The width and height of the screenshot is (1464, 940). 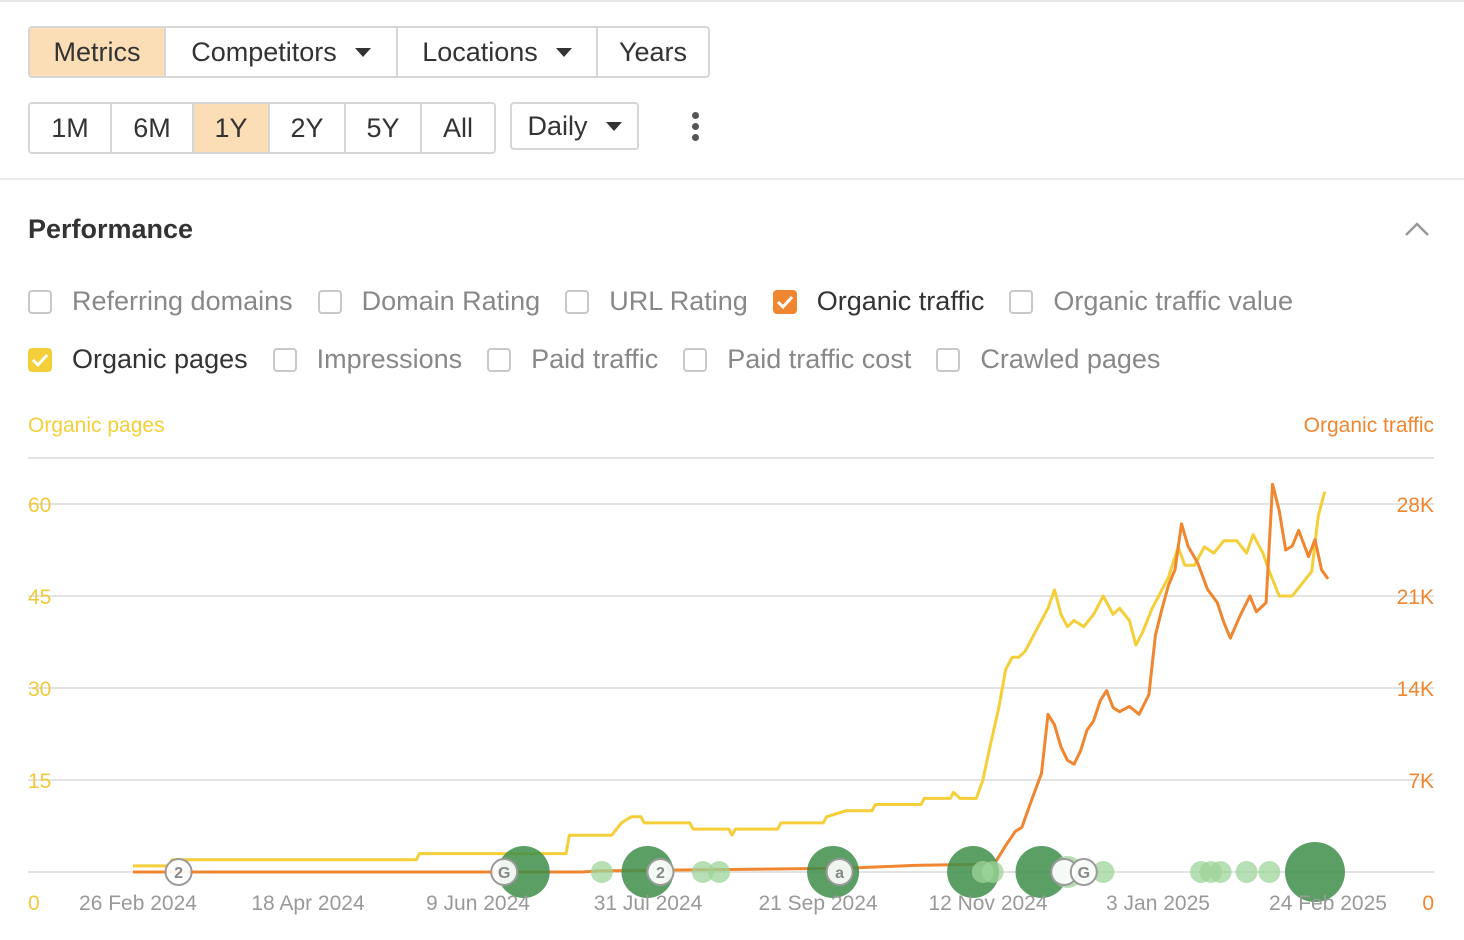 I want to click on right-axis-tick: 14K, so click(x=1415, y=689).